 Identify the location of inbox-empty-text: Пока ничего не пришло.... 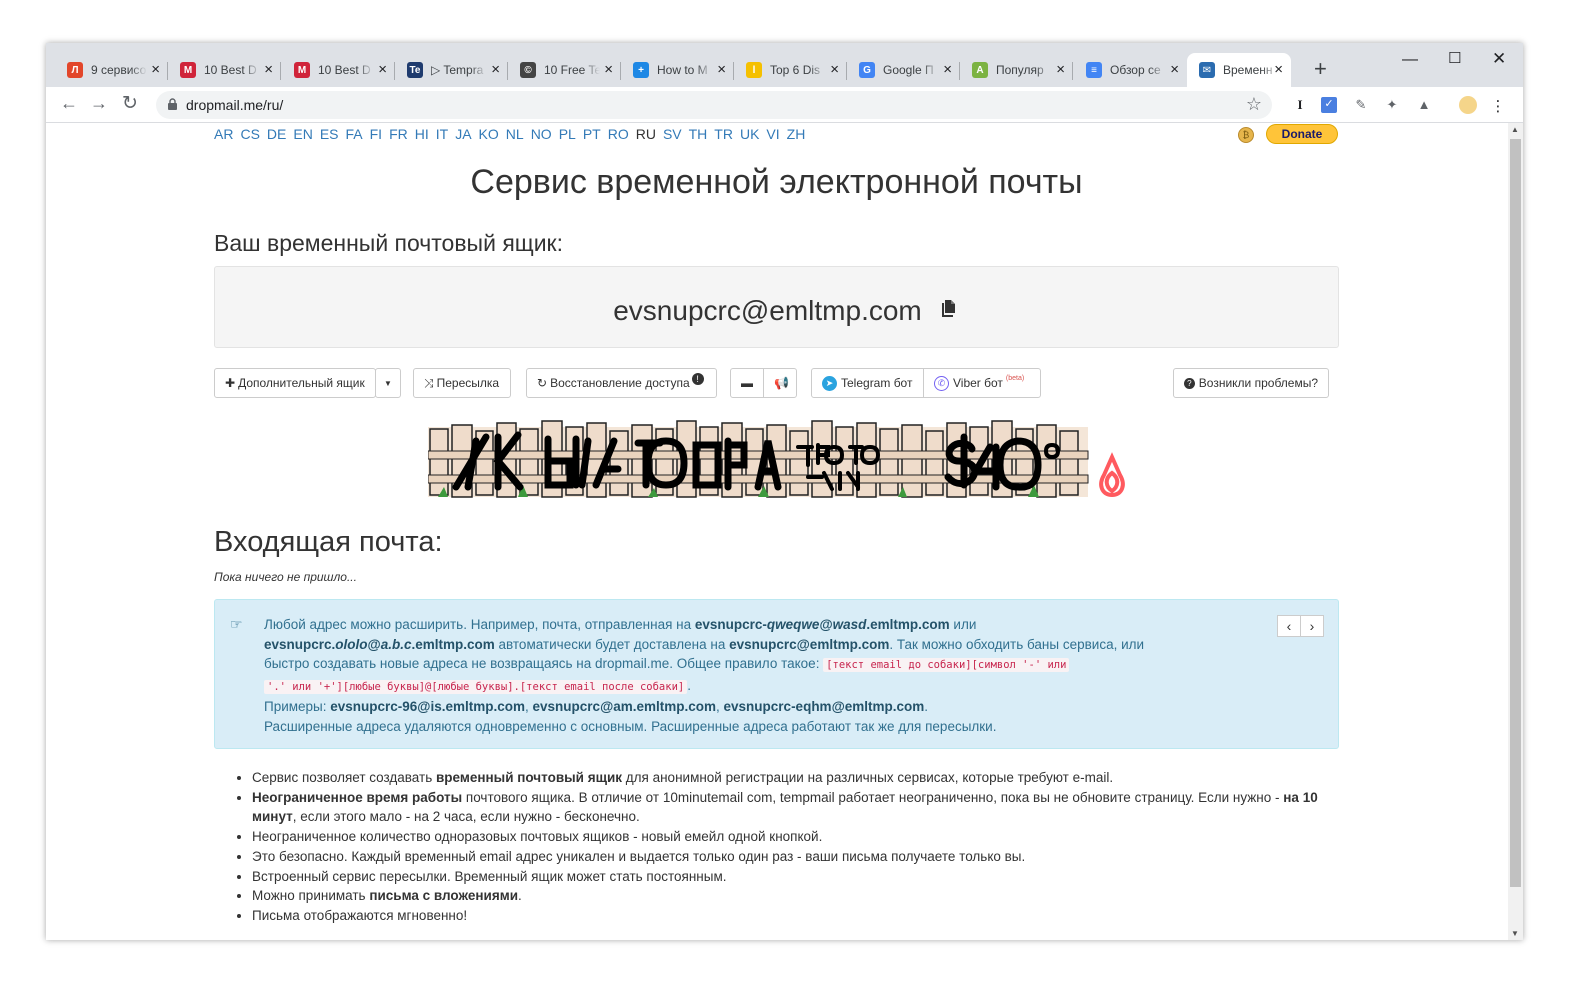
(285, 577).